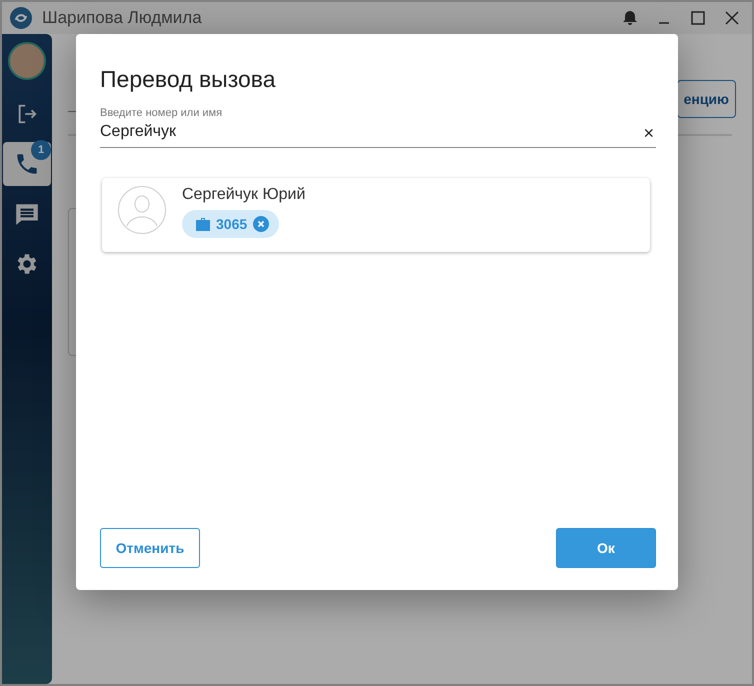 The image size is (754, 686). Describe the element at coordinates (261, 224) in the screenshot. I see `remove-icon` at that location.